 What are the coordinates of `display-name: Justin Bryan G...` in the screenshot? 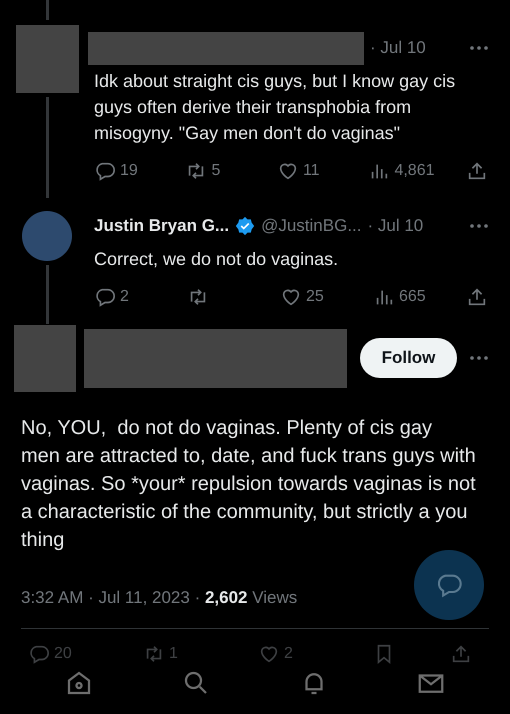 It's located at (162, 226).